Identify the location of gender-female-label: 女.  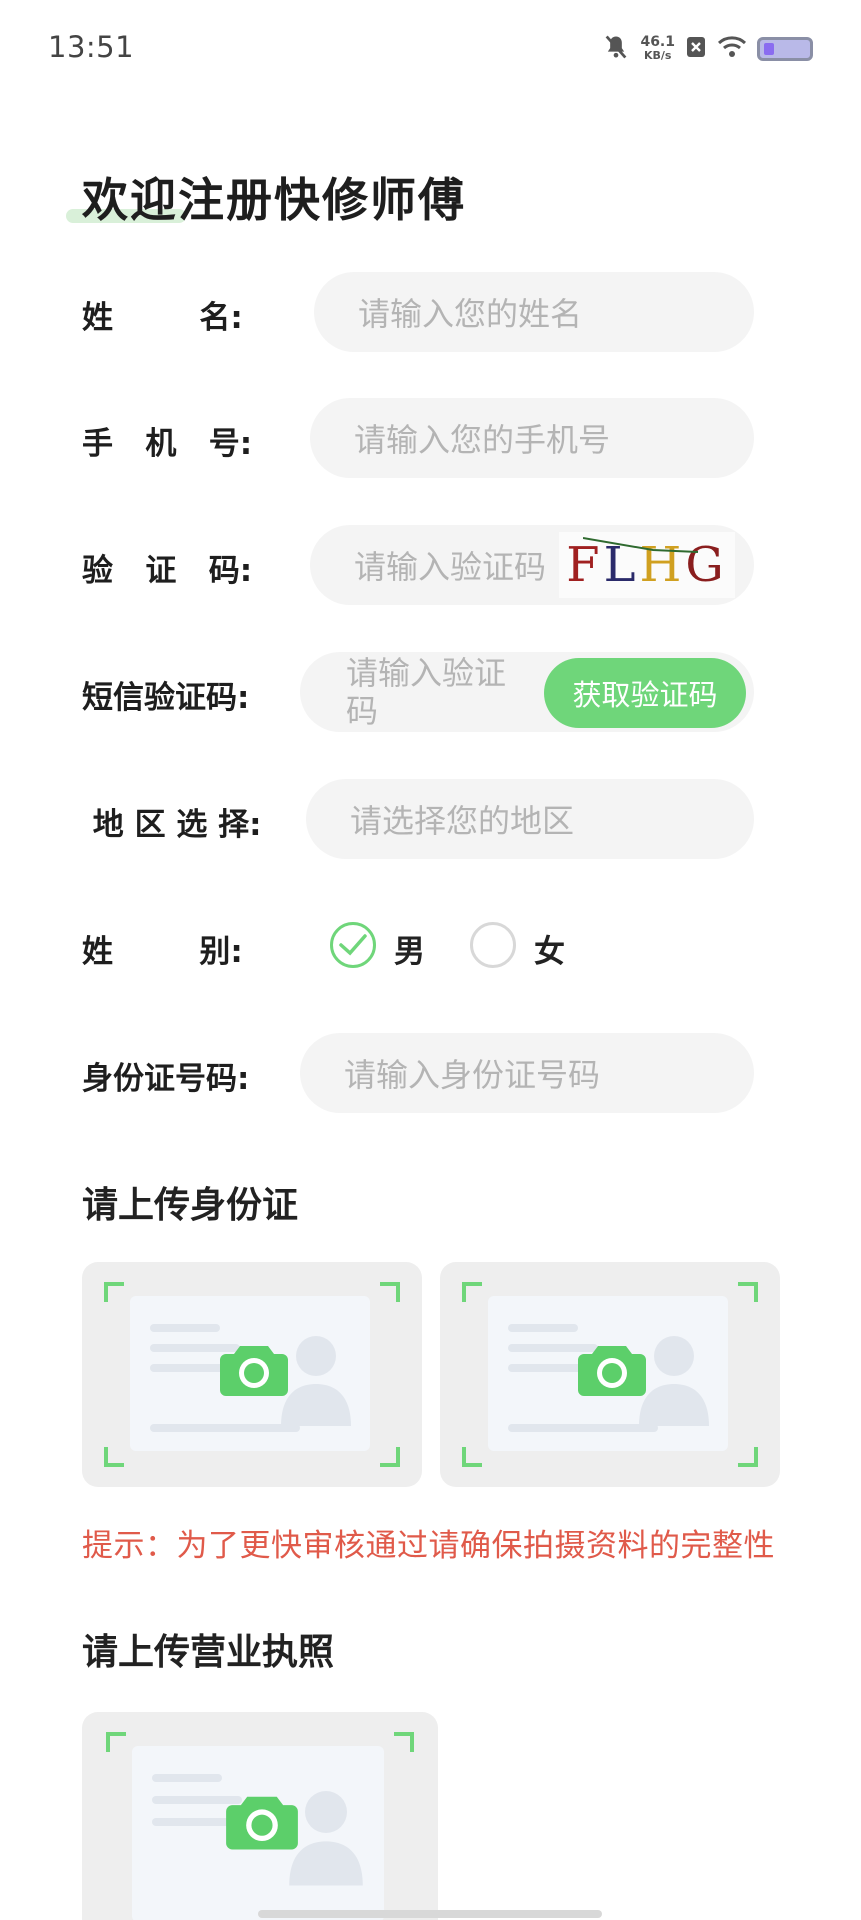
(549, 948).